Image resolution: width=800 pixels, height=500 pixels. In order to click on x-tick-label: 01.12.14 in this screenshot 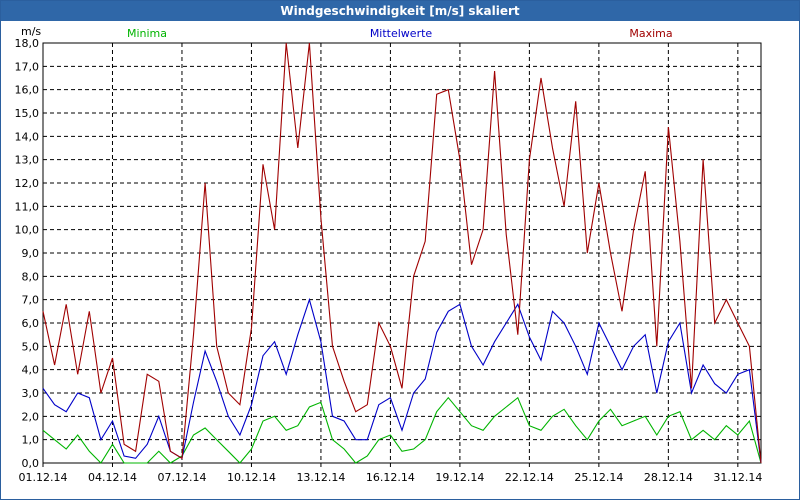, I will do `click(43, 477)`.